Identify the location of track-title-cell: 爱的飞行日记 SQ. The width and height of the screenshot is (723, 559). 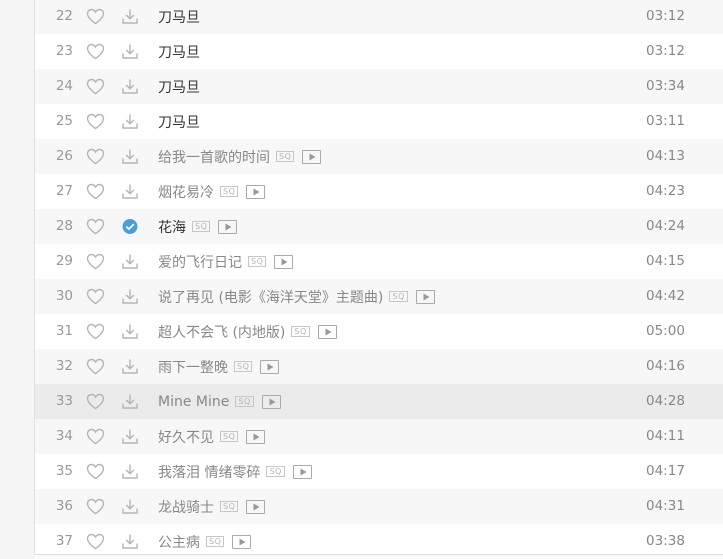
(226, 261).